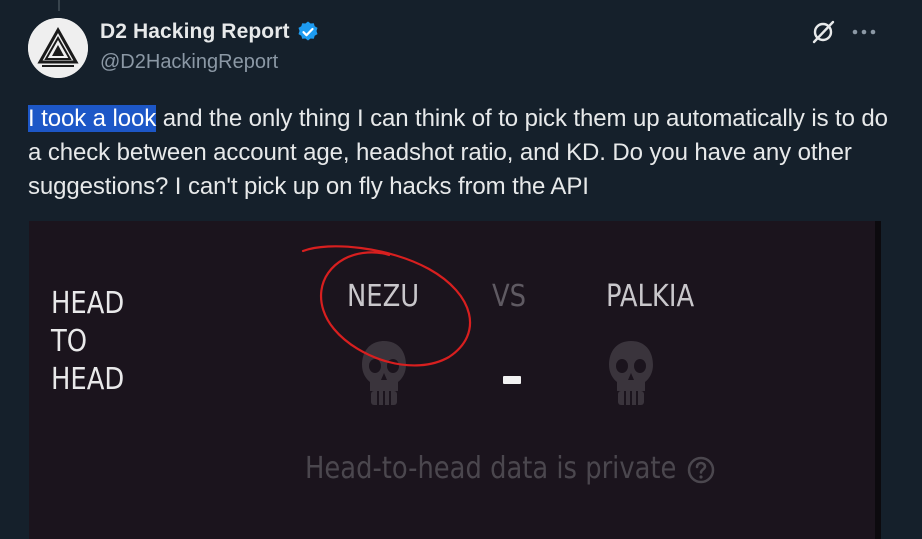  What do you see at coordinates (69, 341) in the screenshot?
I see `h2h-line-2: TO` at bounding box center [69, 341].